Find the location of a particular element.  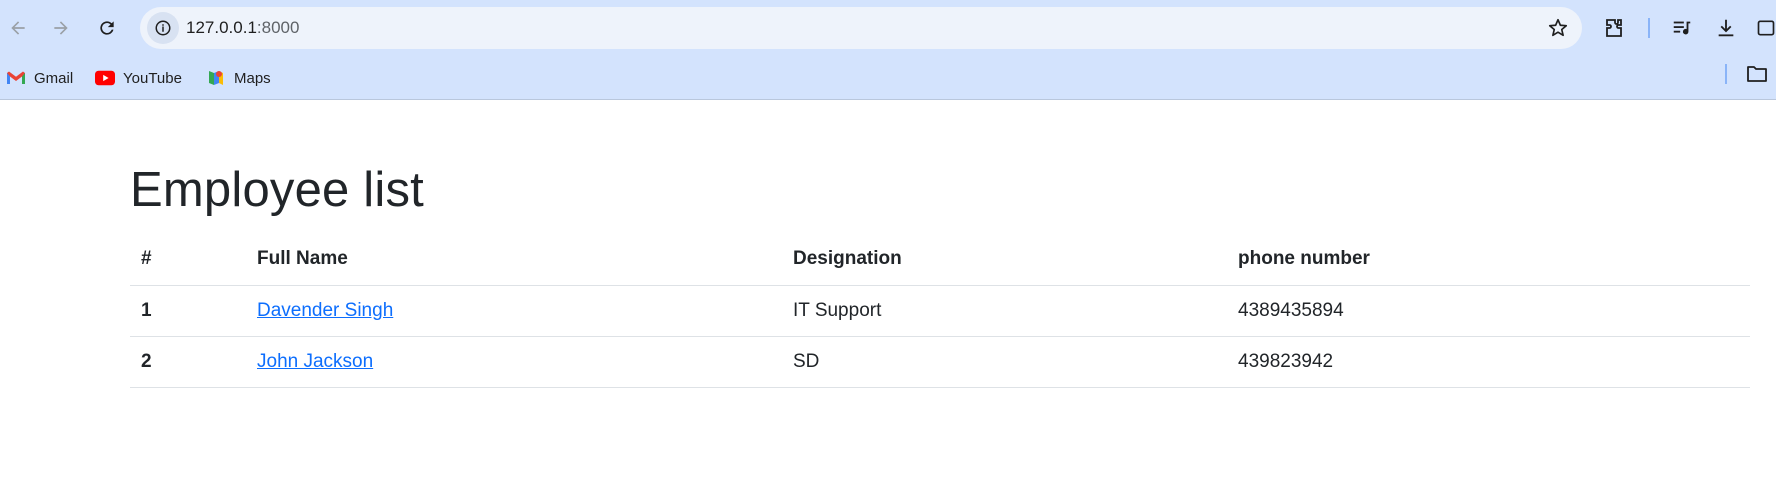

row-phone: 439823942 is located at coordinates (1488, 362).